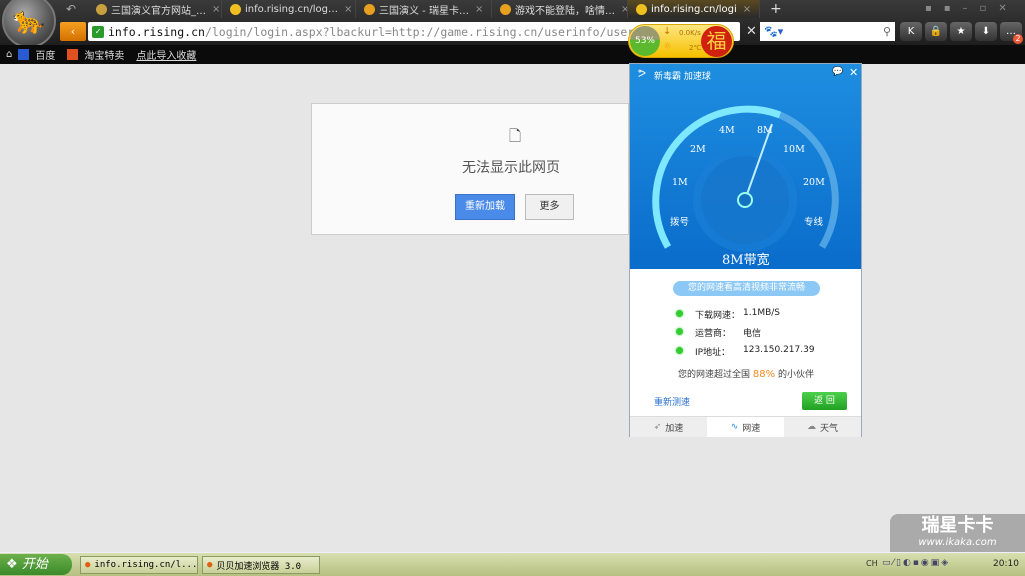 This screenshot has width=1025, height=576. Describe the element at coordinates (911, 31) in the screenshot. I see `kaka-button: K` at that location.